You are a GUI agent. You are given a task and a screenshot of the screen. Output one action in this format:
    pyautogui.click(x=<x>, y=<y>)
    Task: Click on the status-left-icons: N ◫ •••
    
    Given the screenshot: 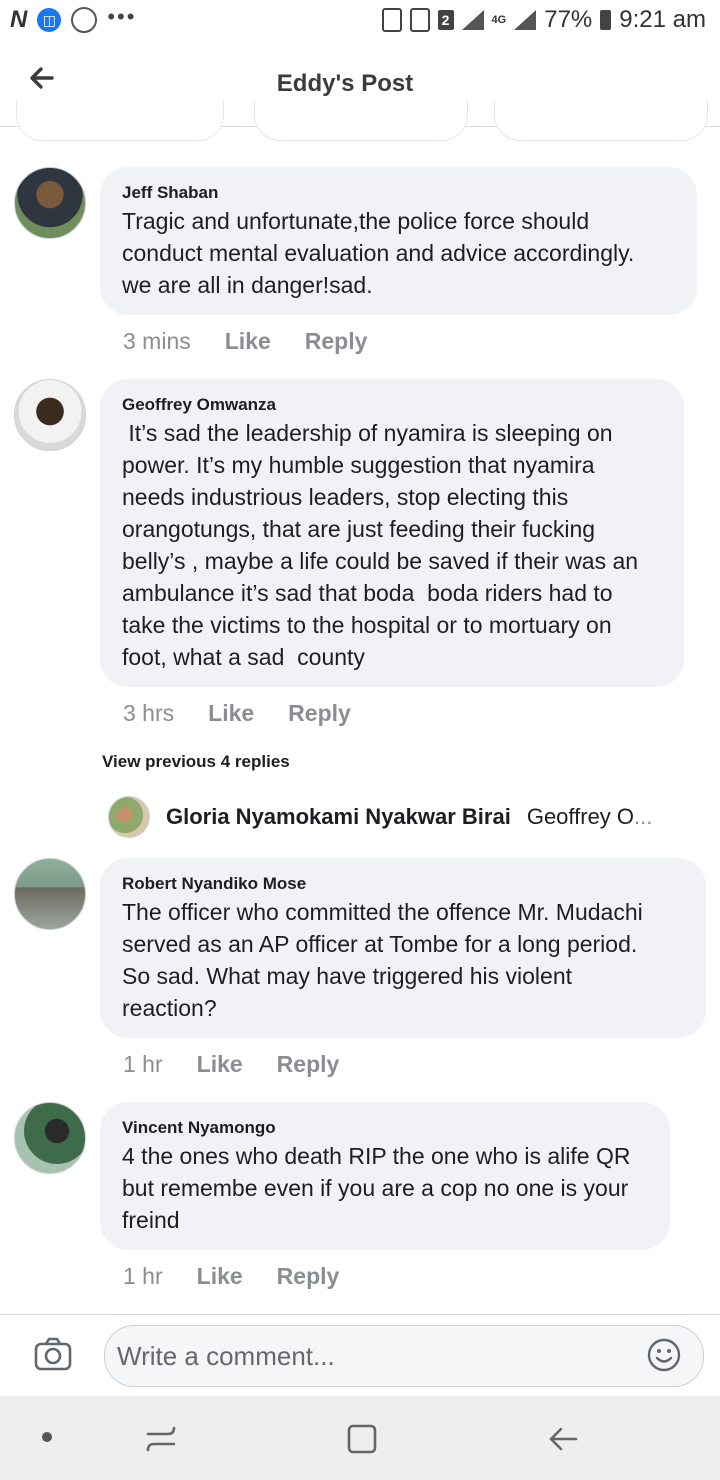 What is the action you would take?
    pyautogui.click(x=73, y=19)
    